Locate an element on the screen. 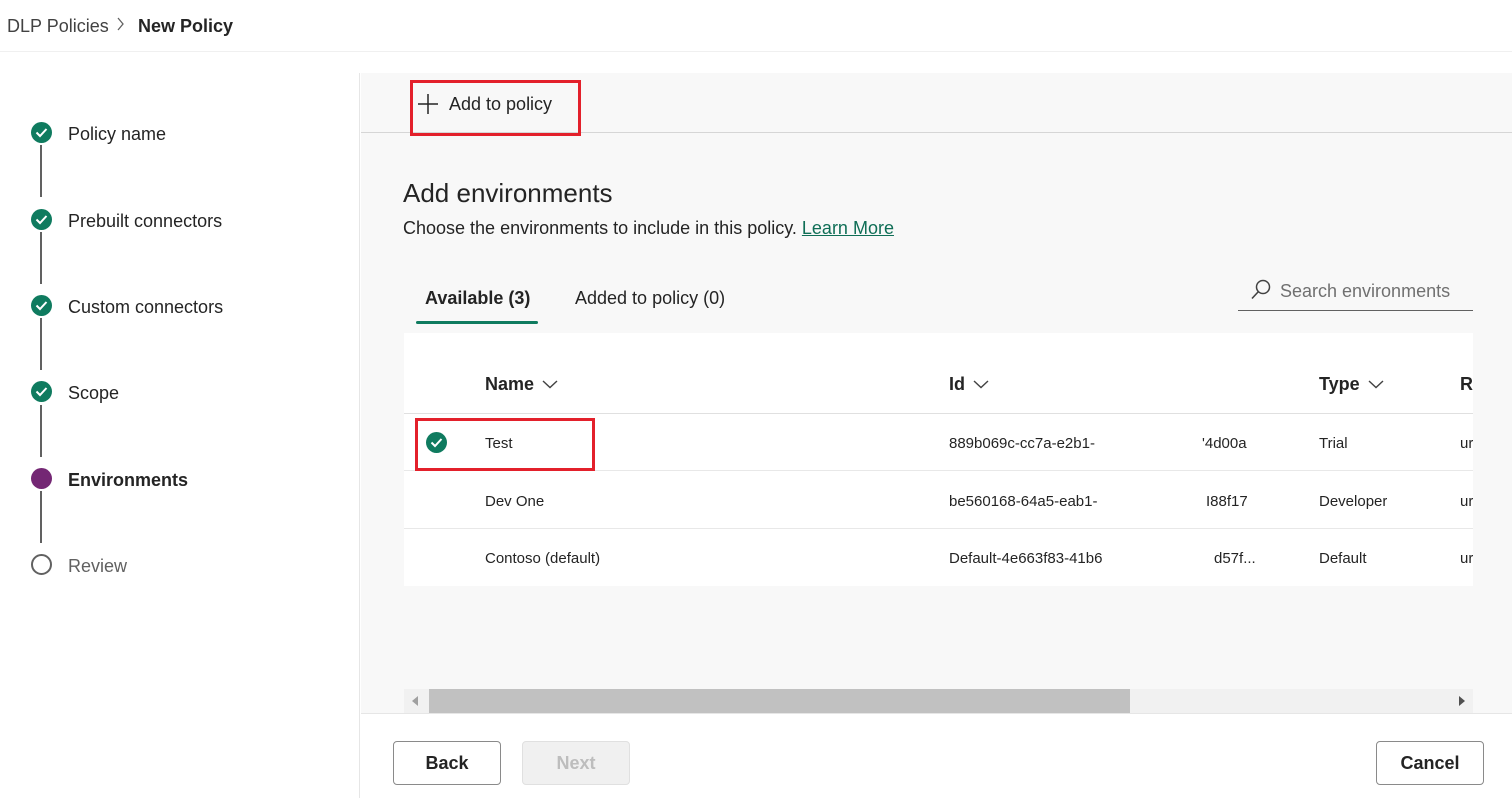 Image resolution: width=1512 pixels, height=798 pixels. search-input is located at coordinates (1375, 291).